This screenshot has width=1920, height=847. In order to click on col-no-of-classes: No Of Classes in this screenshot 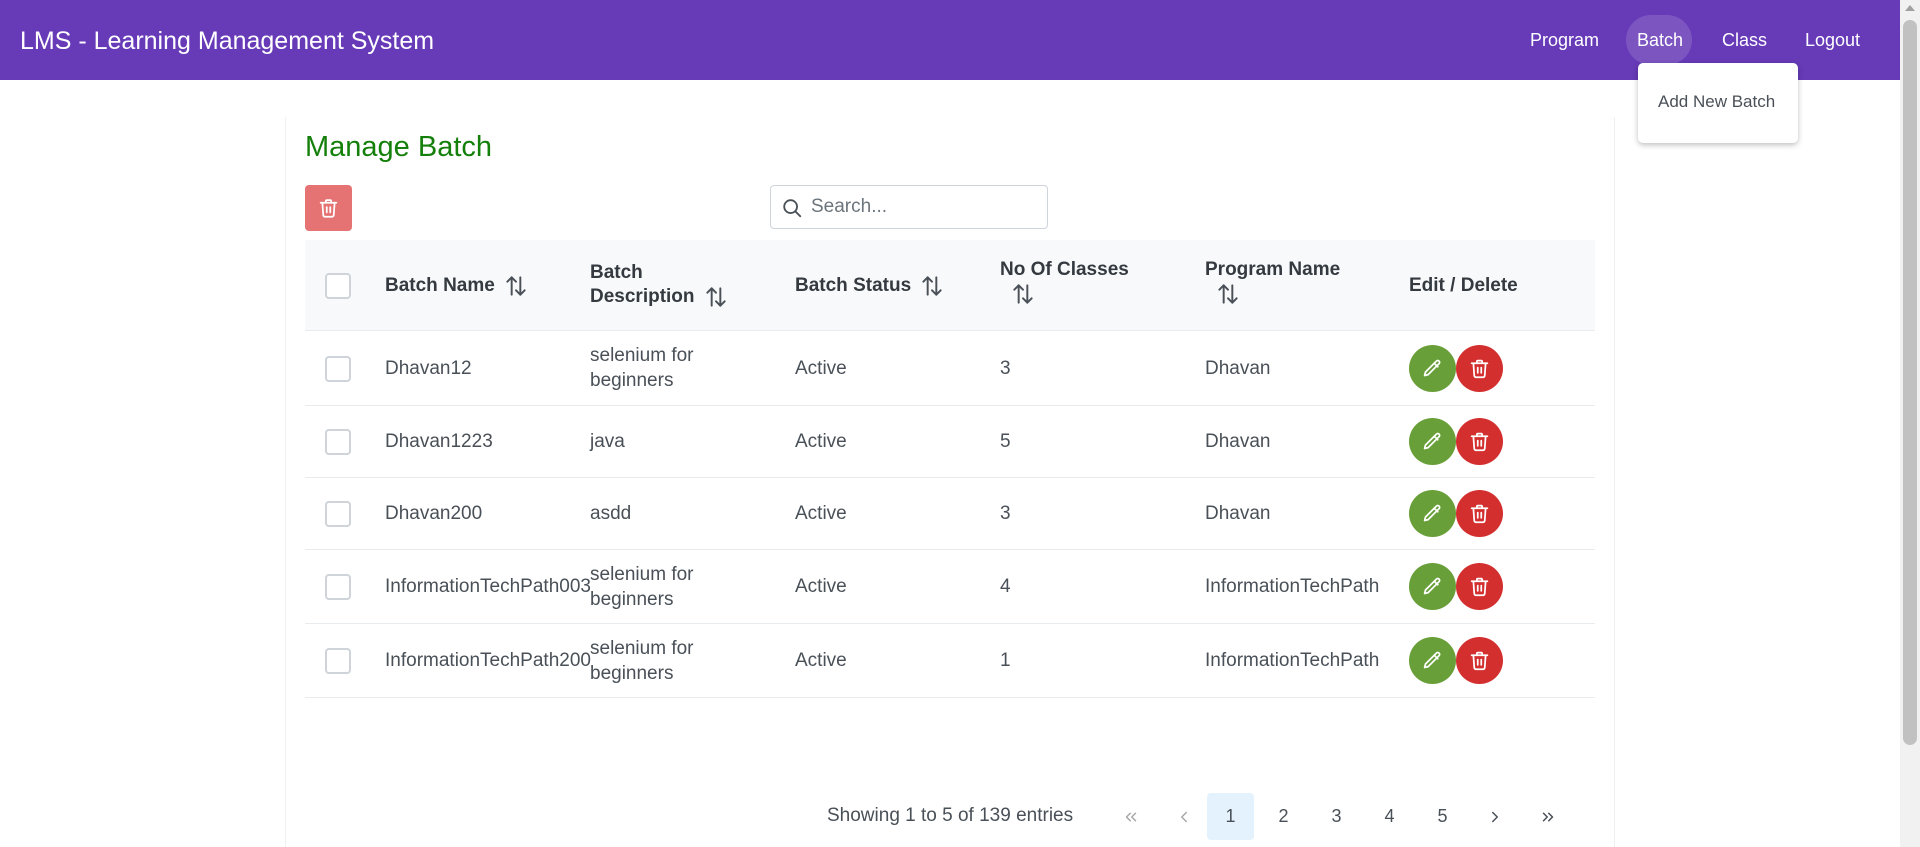, I will do `click(1064, 285)`.